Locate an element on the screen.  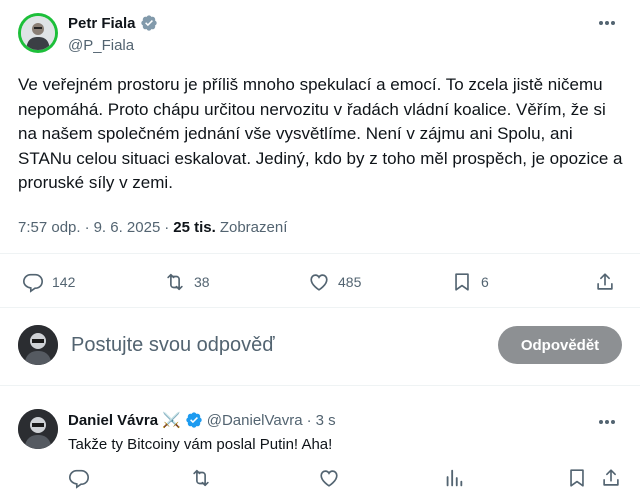
author-name: Petr Fiala is located at coordinates (113, 23).